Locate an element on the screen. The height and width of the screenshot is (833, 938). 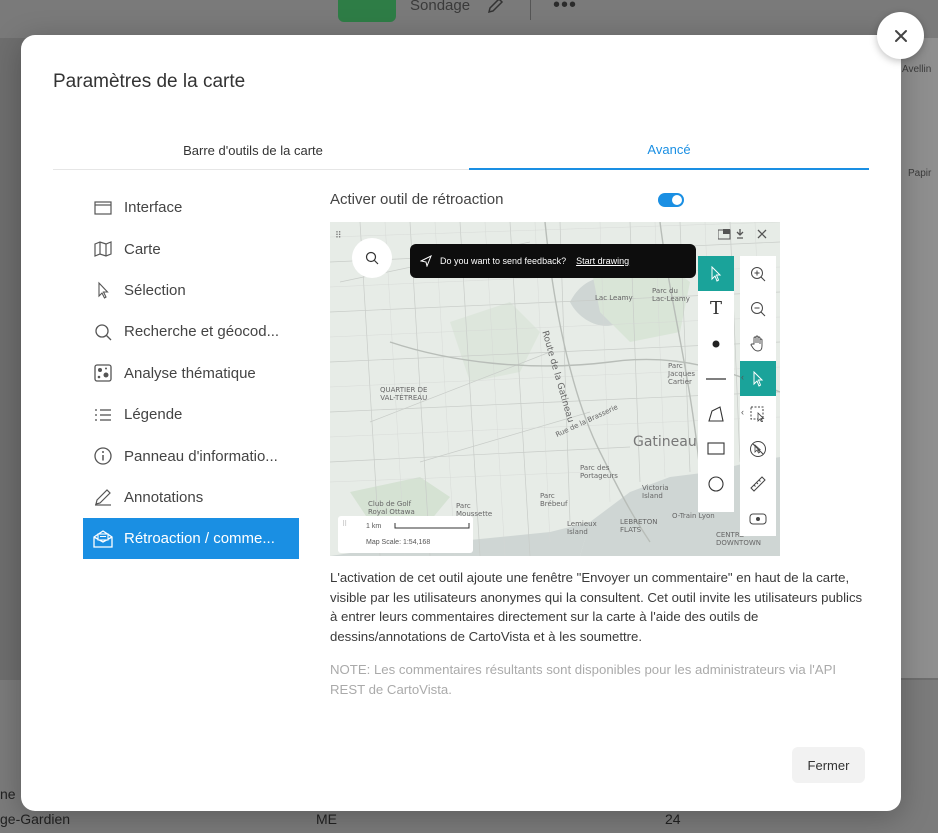
map-label: Parc Jacques Cartier is located at coordinates (682, 374).